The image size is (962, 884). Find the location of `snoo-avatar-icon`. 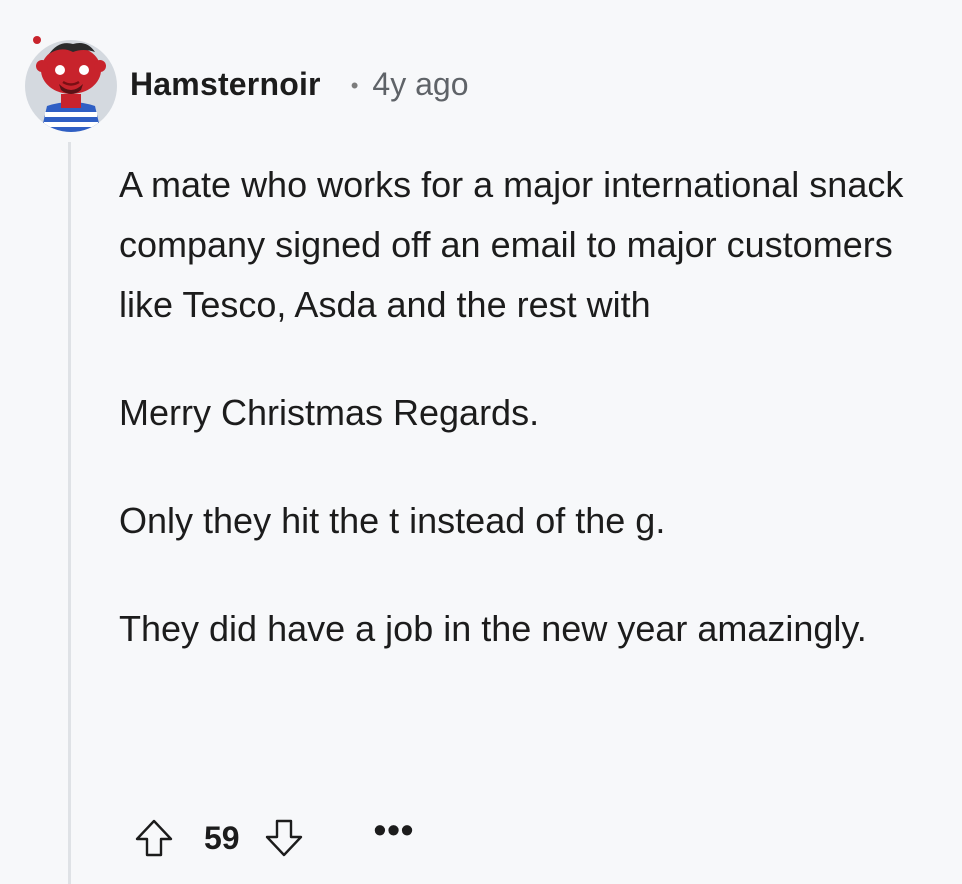

snoo-avatar-icon is located at coordinates (71, 84).